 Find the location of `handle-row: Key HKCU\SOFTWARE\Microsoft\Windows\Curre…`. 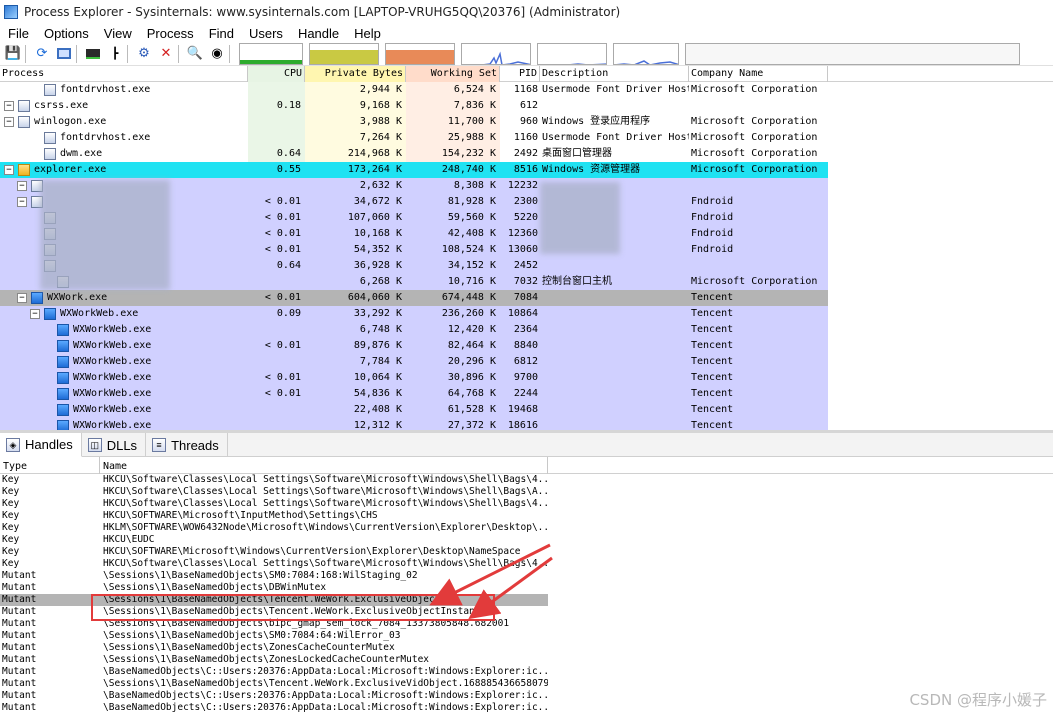

handle-row: Key HKCU\SOFTWARE\Microsoft\Windows\Curre… is located at coordinates (274, 552).